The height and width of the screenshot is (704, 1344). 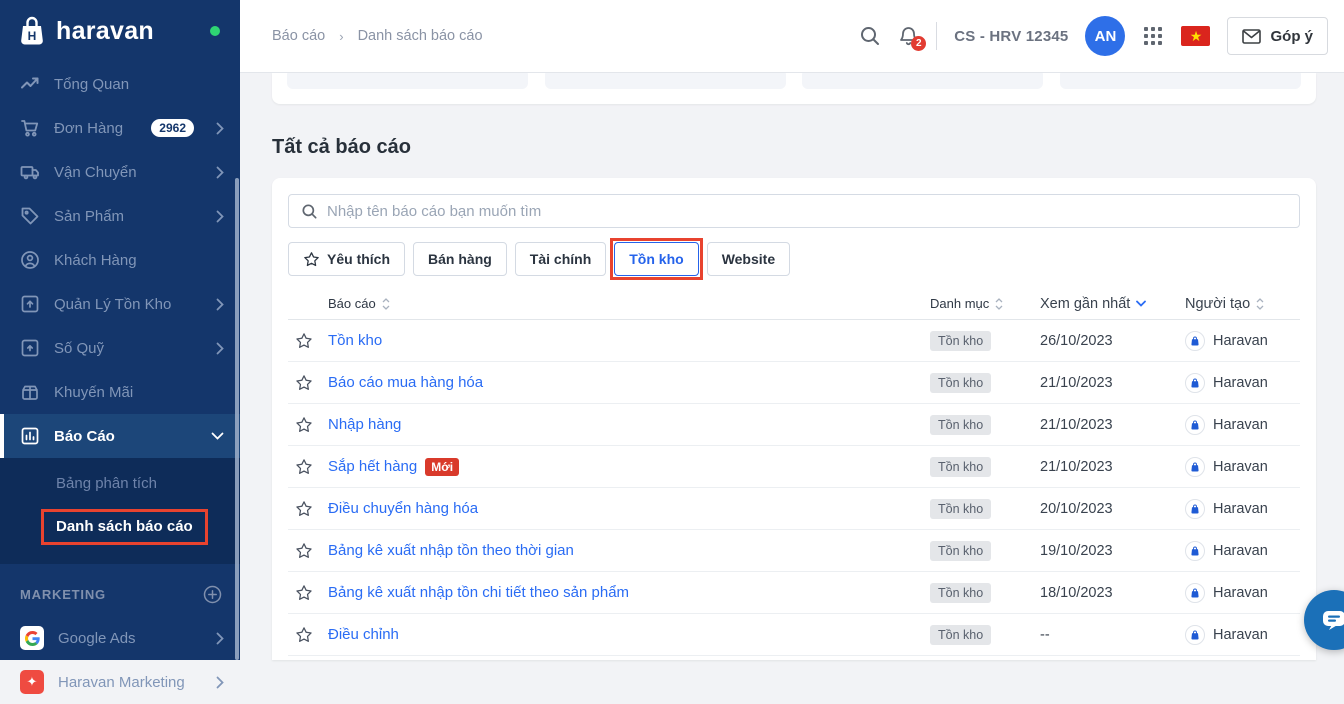 I want to click on chat-bubble-icon, so click(x=1332, y=620).